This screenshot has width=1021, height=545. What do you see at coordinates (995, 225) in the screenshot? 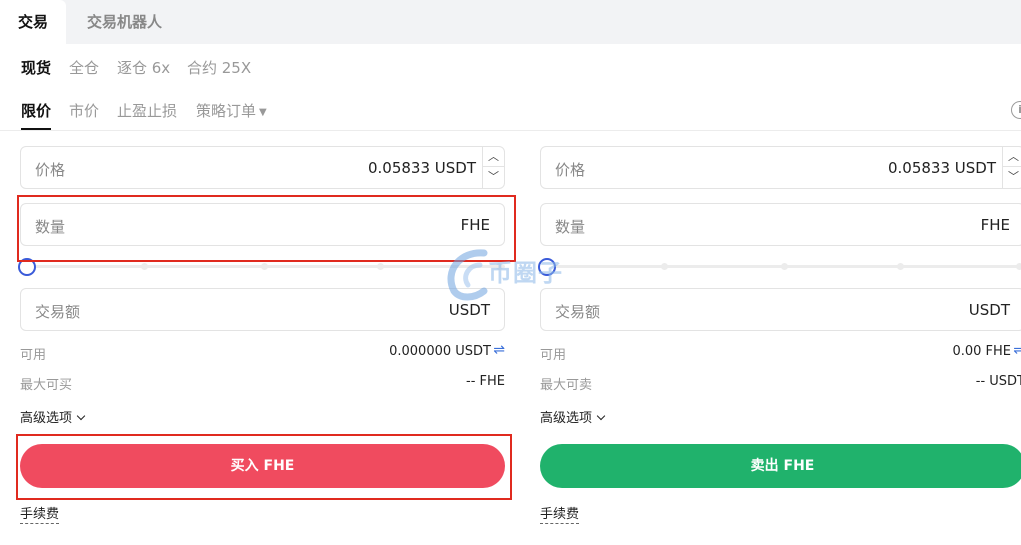
I see `sell-quantity-unit: FHE` at bounding box center [995, 225].